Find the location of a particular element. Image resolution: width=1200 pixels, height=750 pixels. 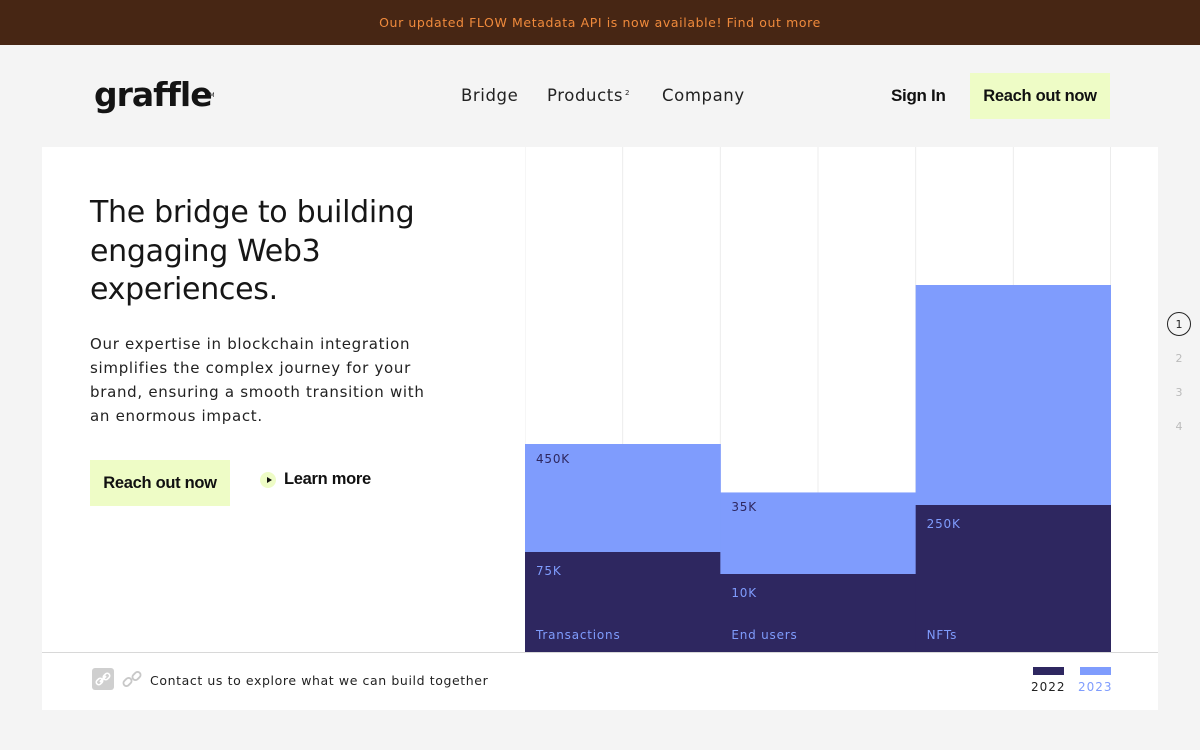

sign-in-link: Sign In is located at coordinates (918, 96).